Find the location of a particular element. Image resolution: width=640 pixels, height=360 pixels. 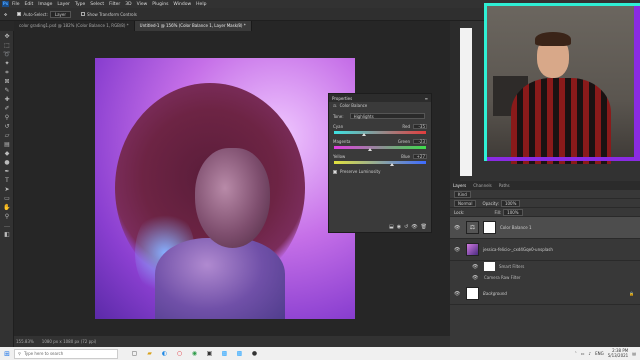

crop-icon: ⌗ is located at coordinates (7, 73).